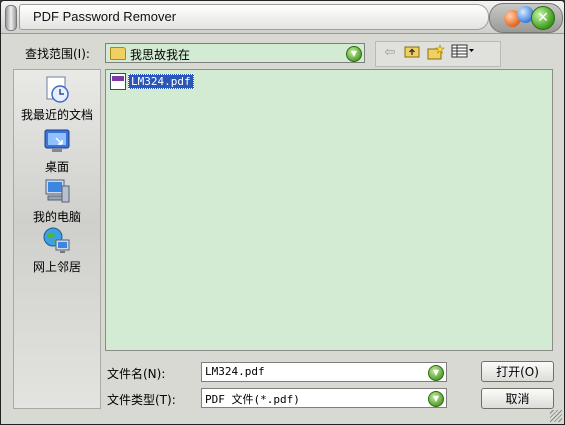  What do you see at coordinates (161, 81) in the screenshot?
I see `file-name: LM324.pdf` at bounding box center [161, 81].